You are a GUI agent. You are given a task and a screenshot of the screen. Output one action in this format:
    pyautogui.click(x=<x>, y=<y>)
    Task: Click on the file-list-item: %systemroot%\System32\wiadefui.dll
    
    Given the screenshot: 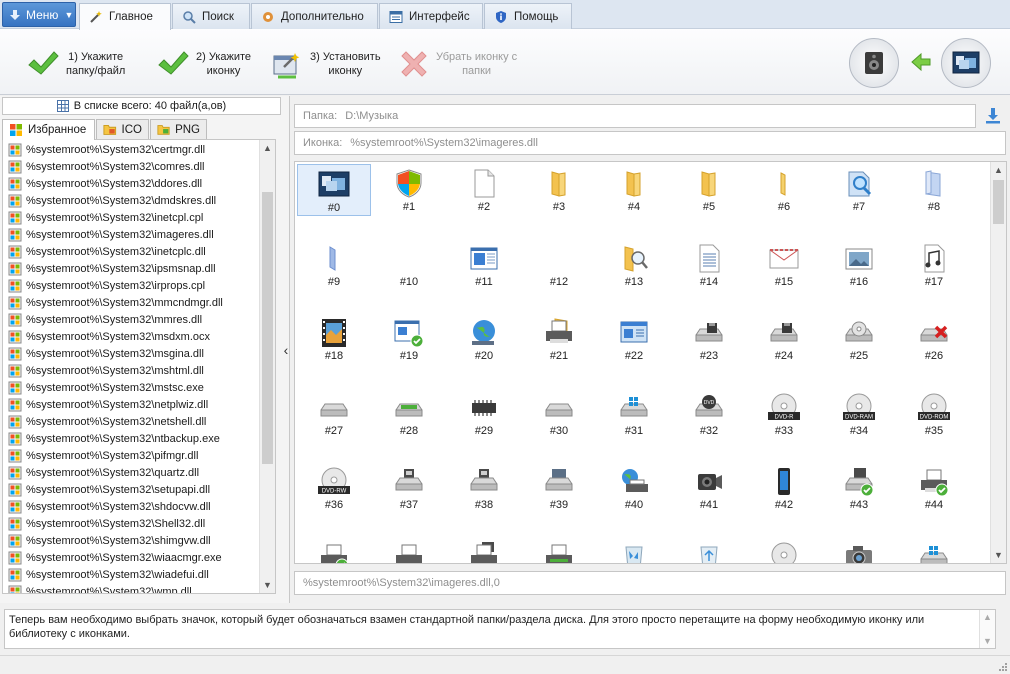 What is the action you would take?
    pyautogui.click(x=139, y=574)
    